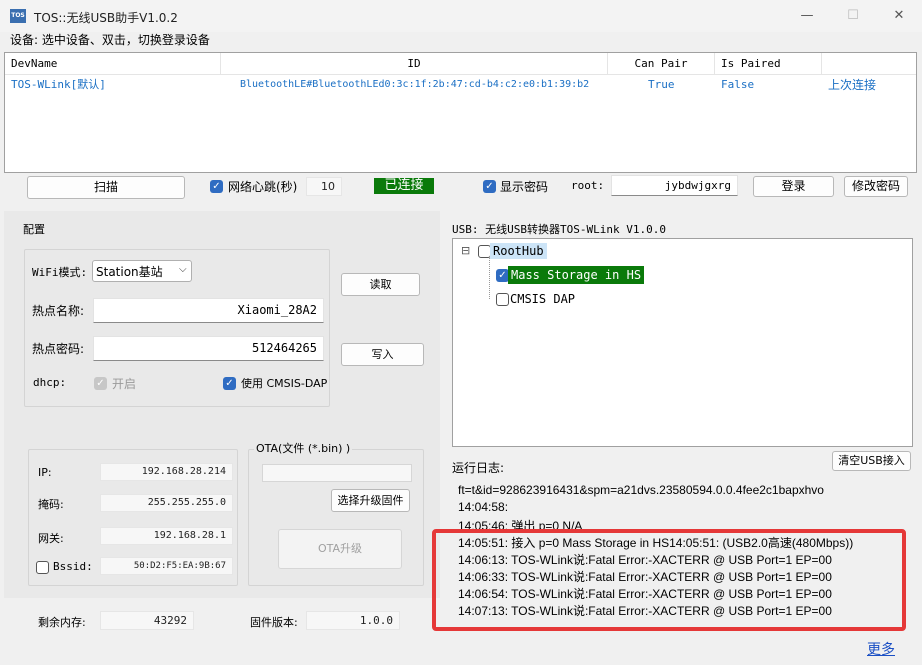  I want to click on dhcp-label: dhcp:, so click(50, 382).